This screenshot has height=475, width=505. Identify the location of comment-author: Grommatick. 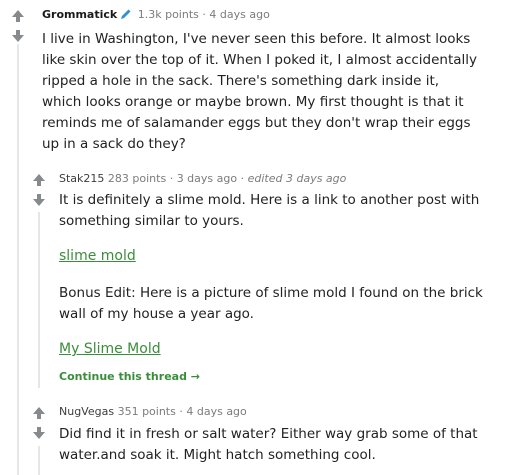
(79, 14).